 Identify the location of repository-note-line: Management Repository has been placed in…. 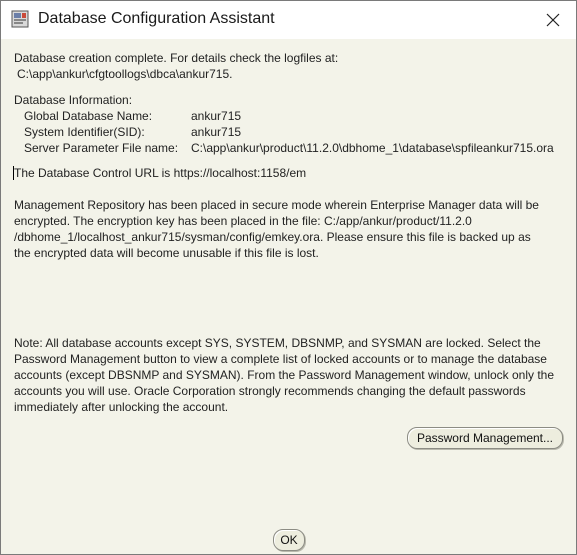
(276, 205).